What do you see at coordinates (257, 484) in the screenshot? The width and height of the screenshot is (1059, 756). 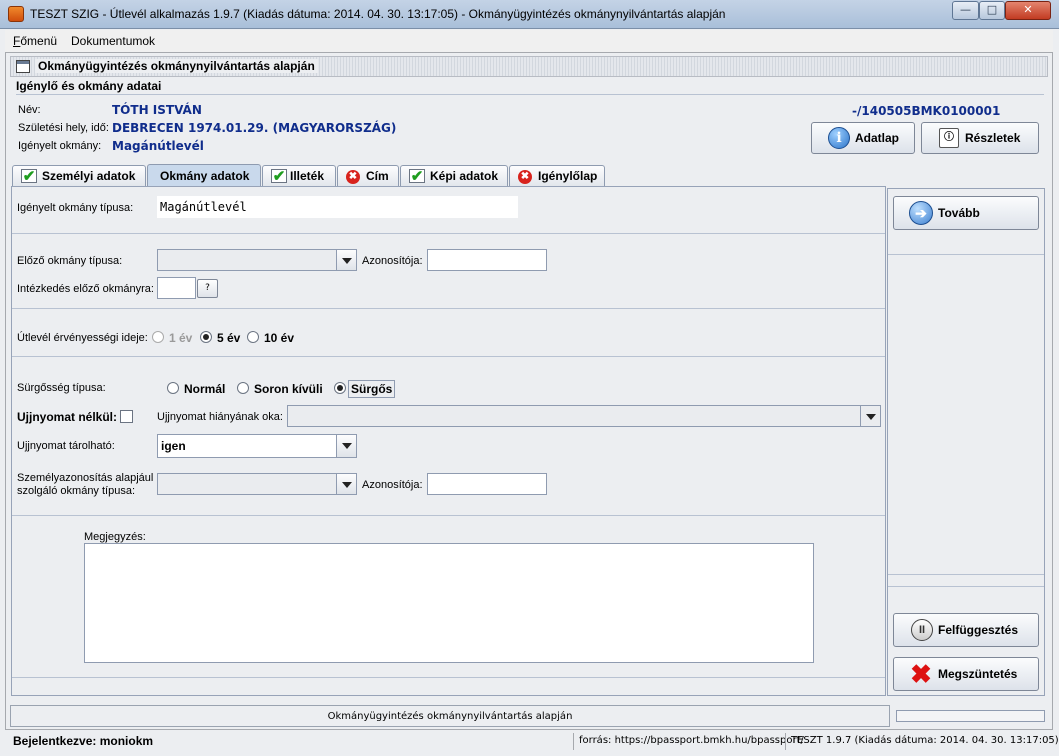 I see `id-document-select` at bounding box center [257, 484].